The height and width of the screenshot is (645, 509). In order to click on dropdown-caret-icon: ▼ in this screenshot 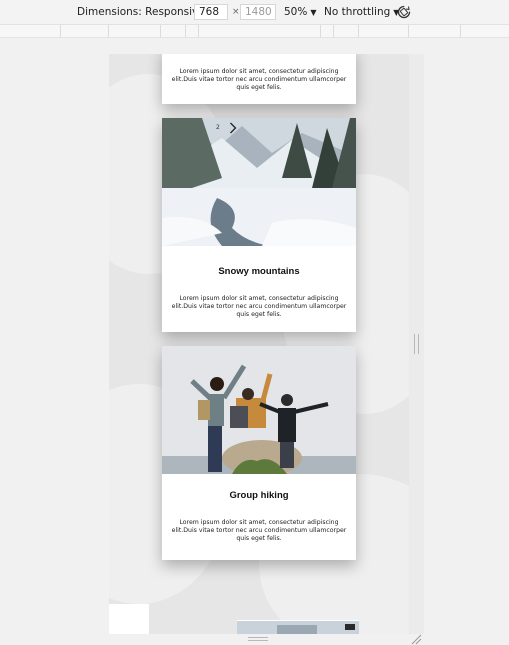, I will do `click(313, 12)`.